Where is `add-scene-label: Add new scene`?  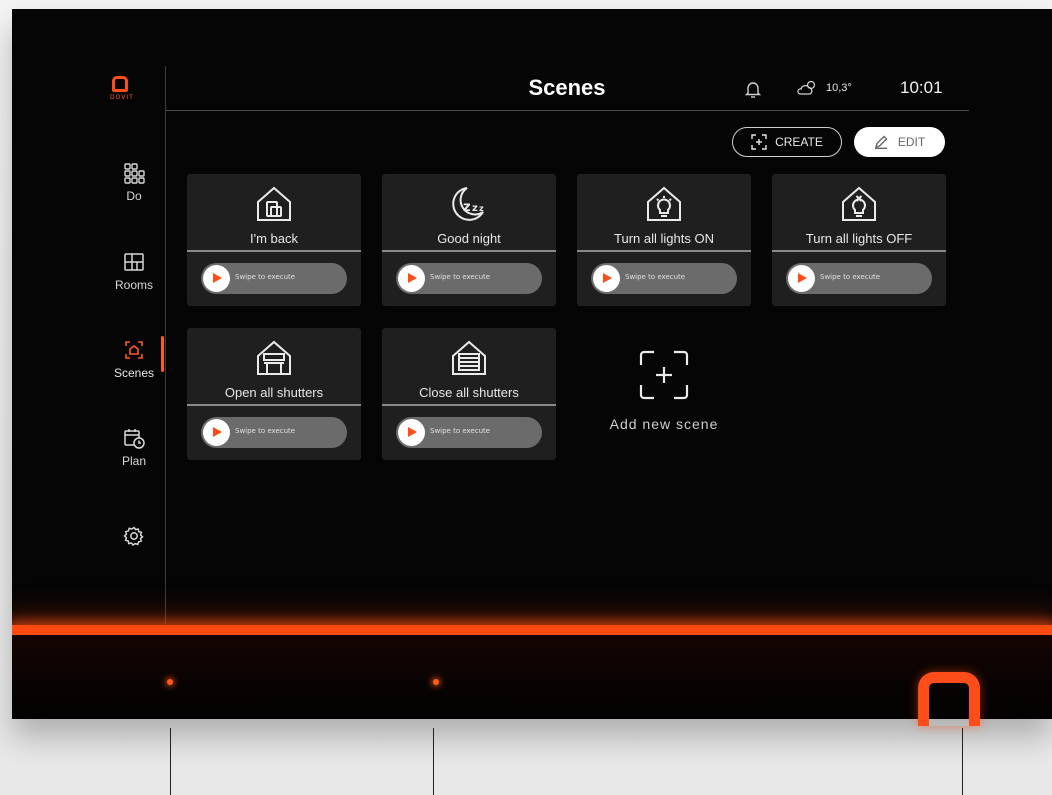
add-scene-label: Add new scene is located at coordinates (664, 424).